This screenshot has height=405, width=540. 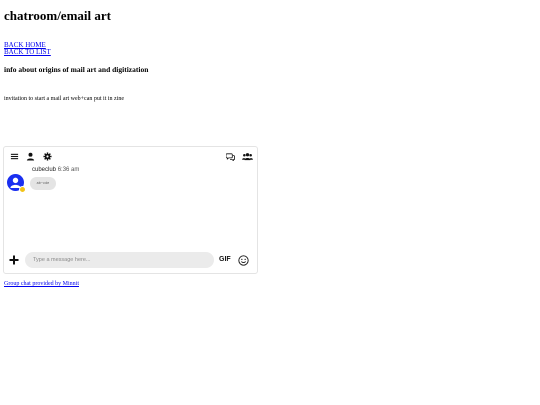 I want to click on page-title: chatroom/email art, so click(x=57, y=15).